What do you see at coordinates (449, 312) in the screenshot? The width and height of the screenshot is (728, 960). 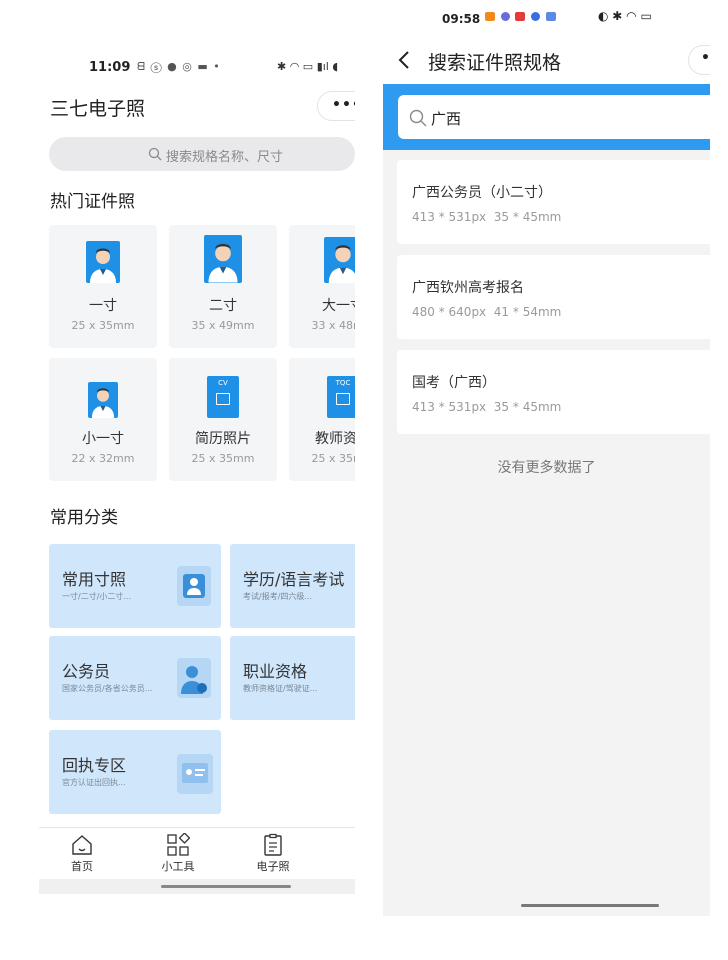 I see `result-px: 480 * 640px` at bounding box center [449, 312].